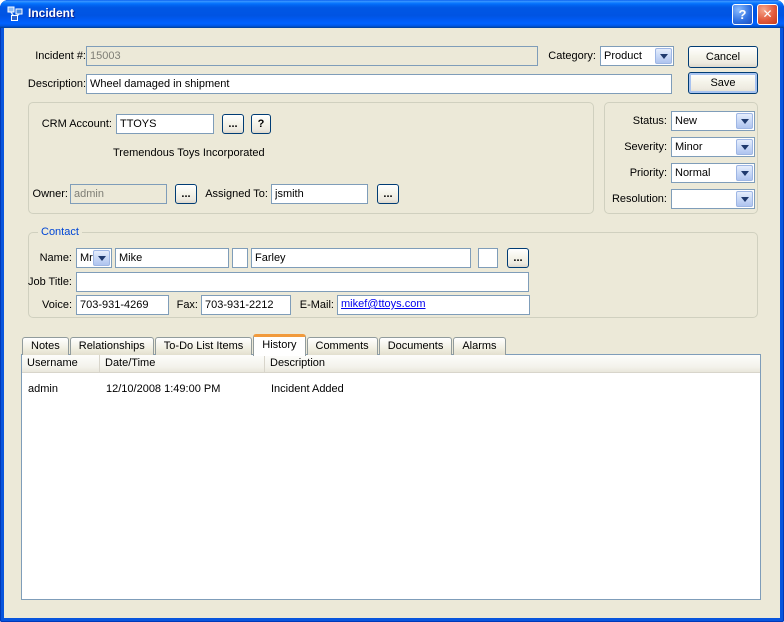  What do you see at coordinates (689, 147) in the screenshot?
I see `severity-value: Minor` at bounding box center [689, 147].